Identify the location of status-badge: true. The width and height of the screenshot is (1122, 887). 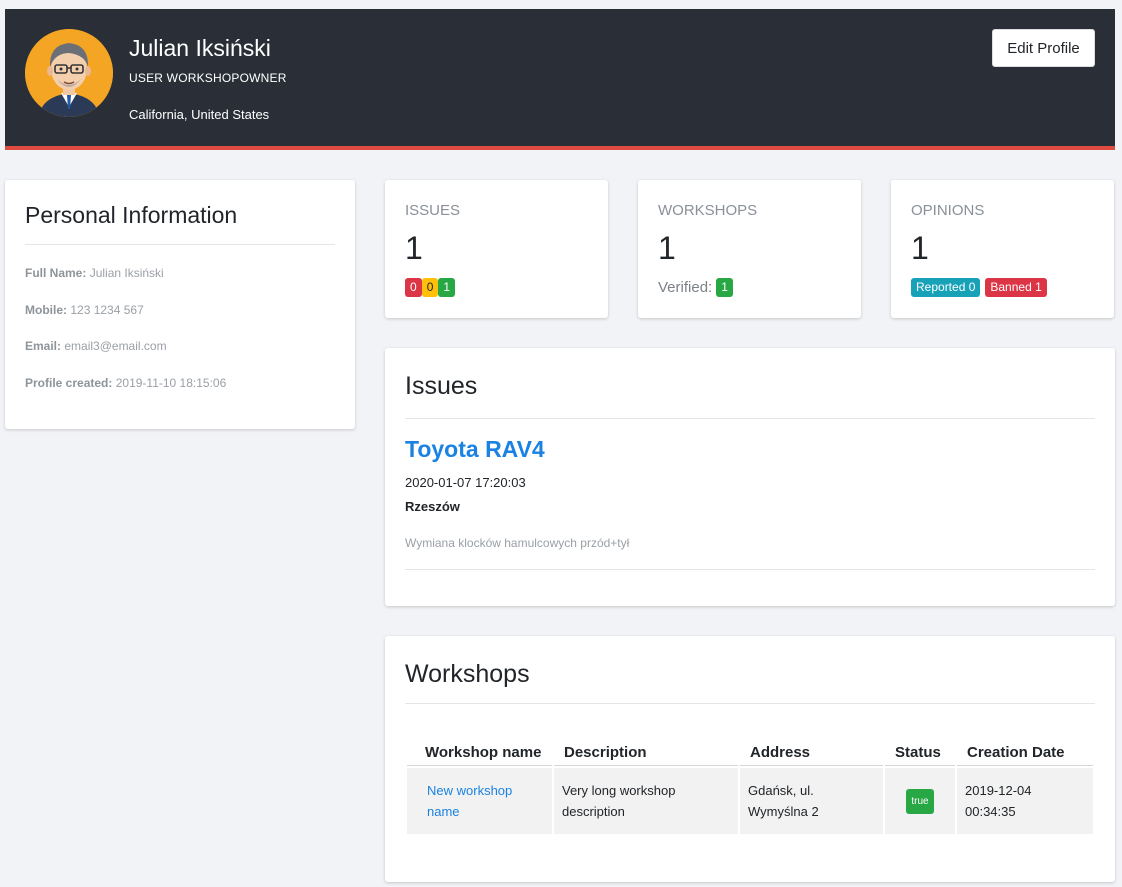
(920, 801).